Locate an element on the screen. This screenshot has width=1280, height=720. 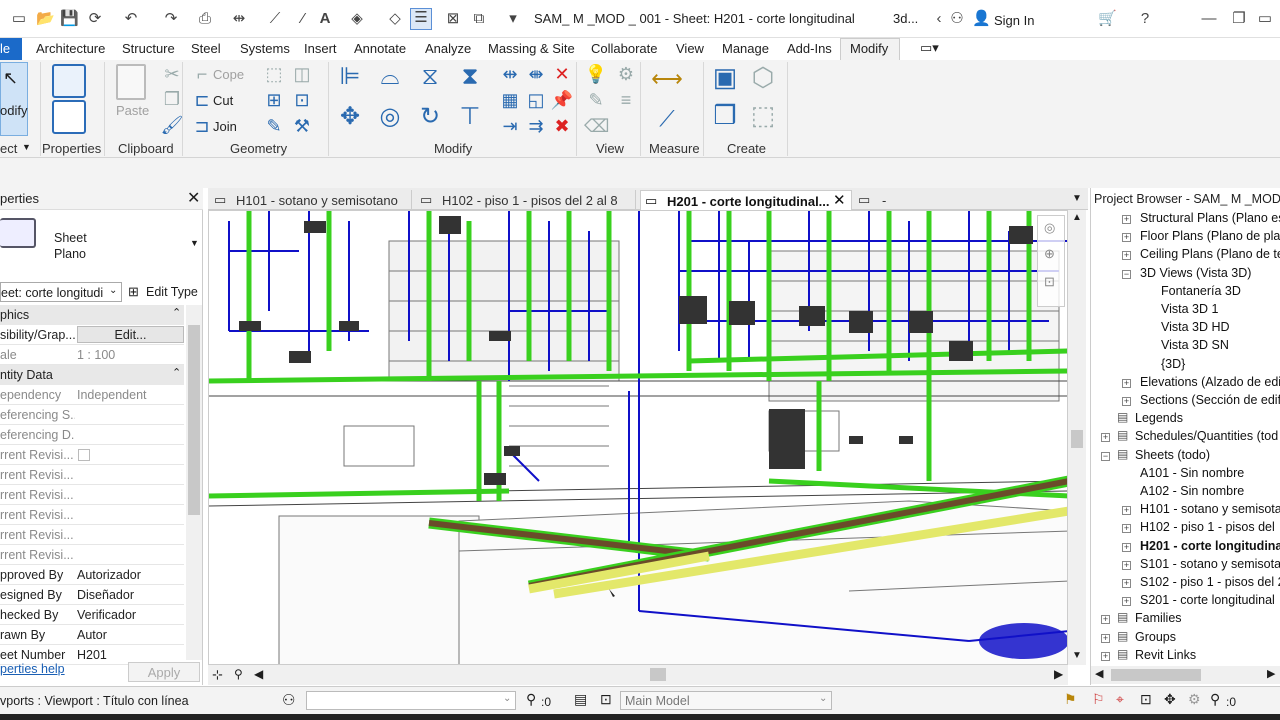
join-icon: ⊐ is located at coordinates (202, 126).